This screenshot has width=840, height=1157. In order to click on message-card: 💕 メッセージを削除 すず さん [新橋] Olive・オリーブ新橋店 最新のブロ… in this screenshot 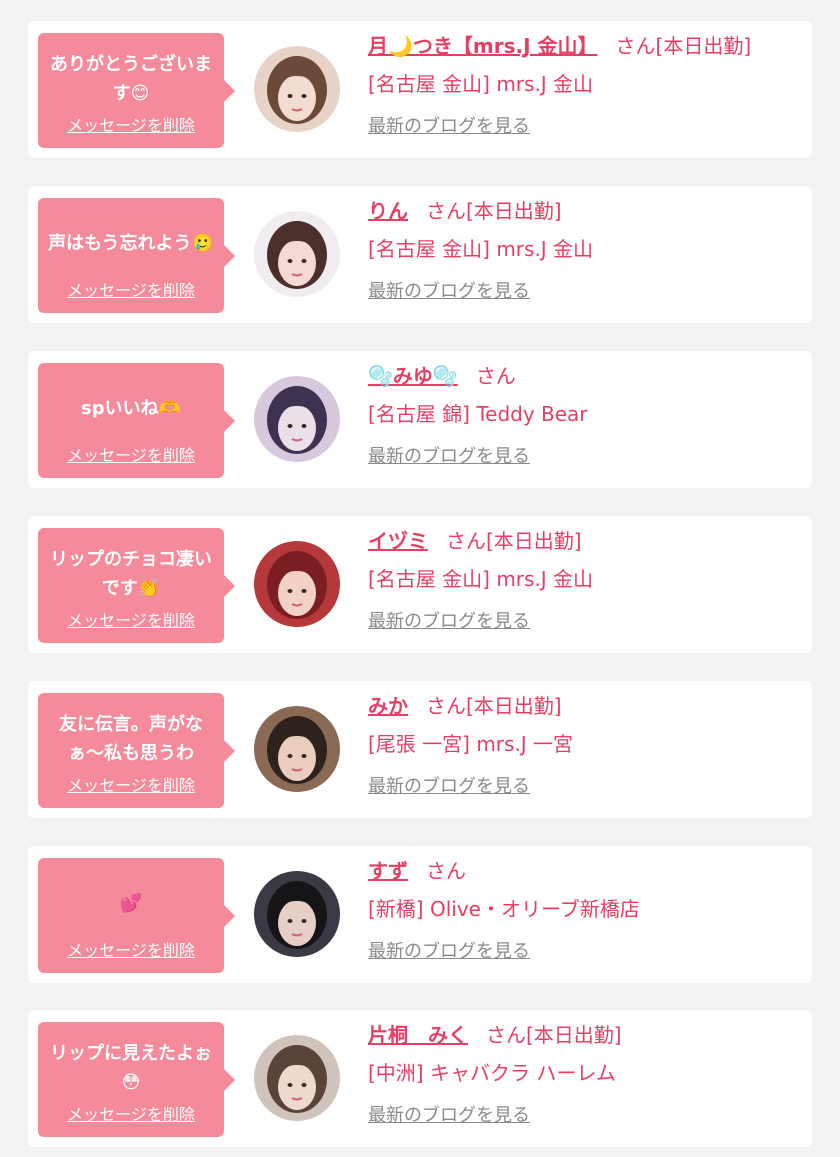, I will do `click(420, 914)`.